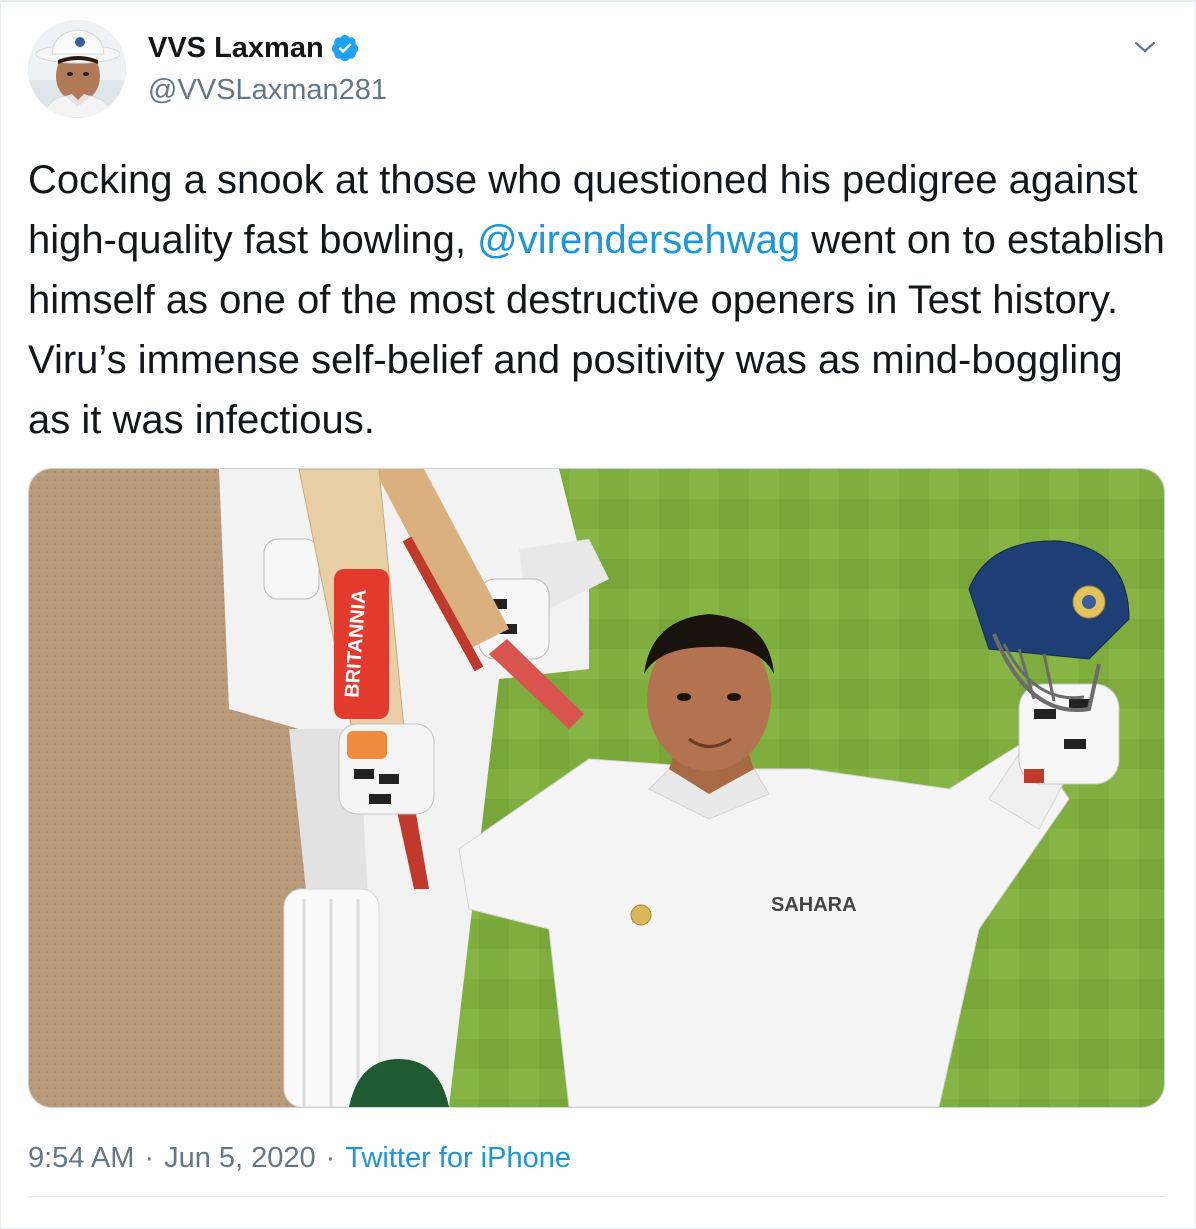 The image size is (1196, 1229). I want to click on tweet-header: VVS Laxman @VVSLaxman281, so click(598, 70).